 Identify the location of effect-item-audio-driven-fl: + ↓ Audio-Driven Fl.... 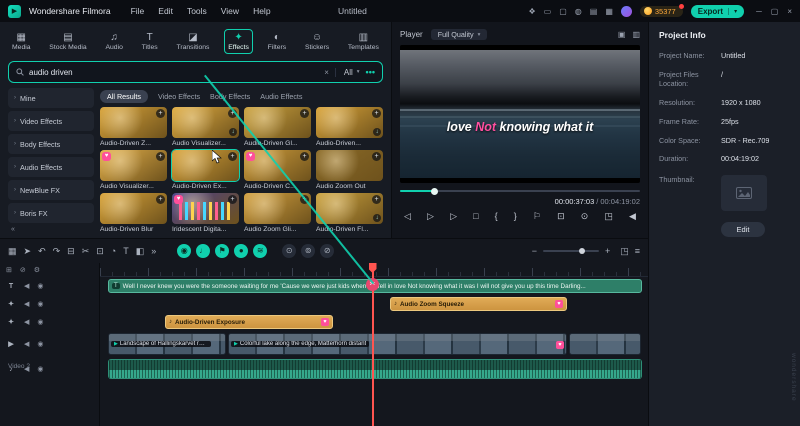
(349, 213).